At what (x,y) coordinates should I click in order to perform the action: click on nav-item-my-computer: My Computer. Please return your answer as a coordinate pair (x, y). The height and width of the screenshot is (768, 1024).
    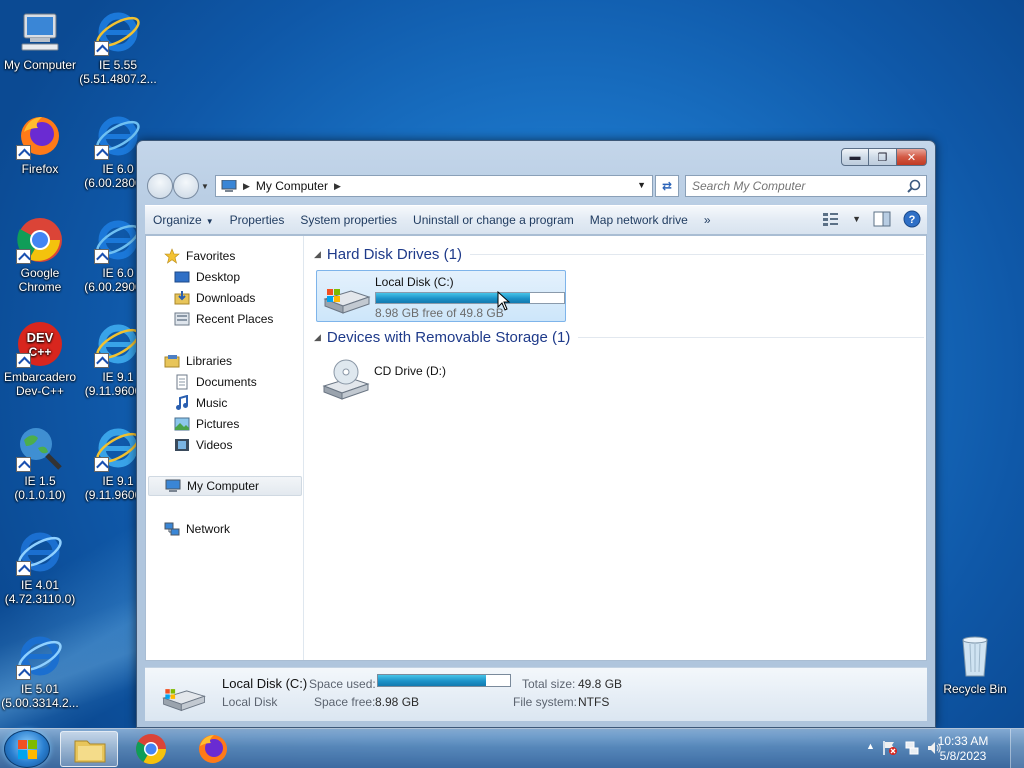
    Looking at the image, I should click on (225, 486).